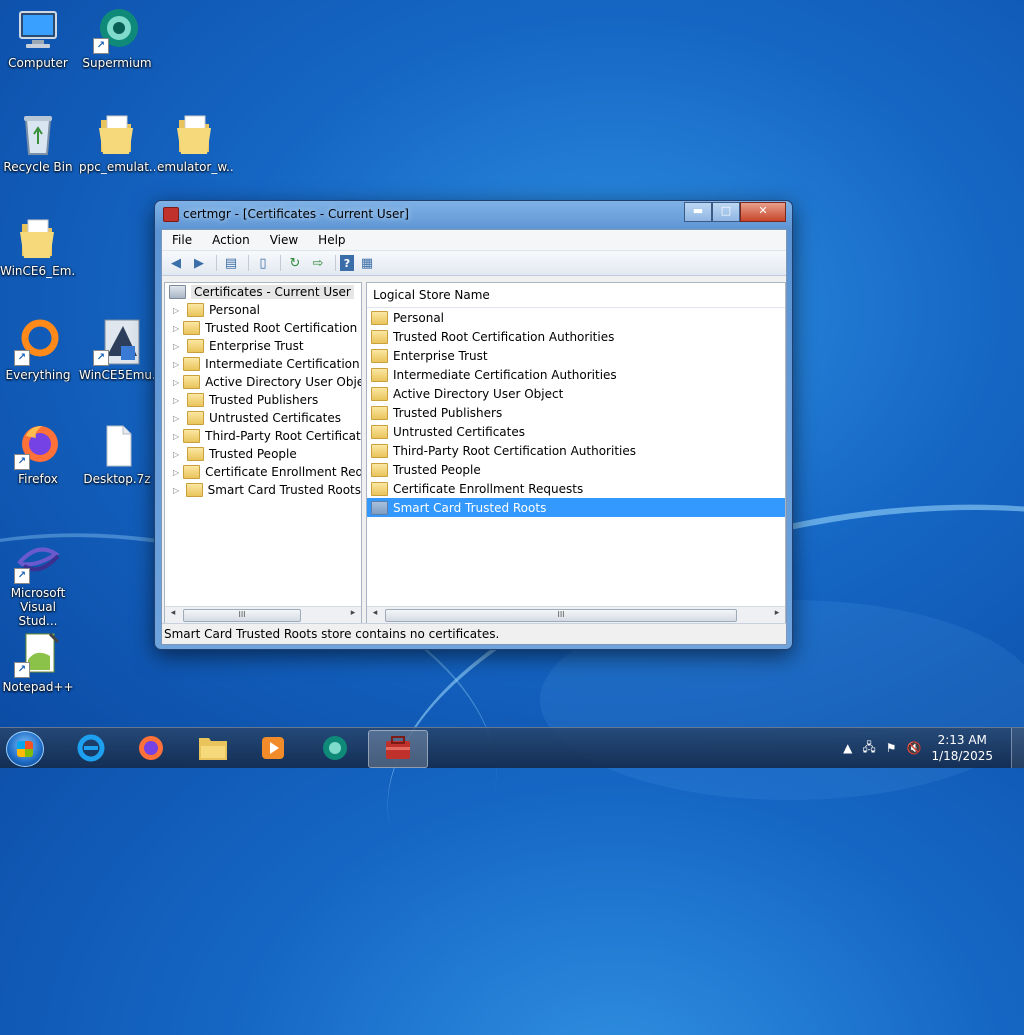  What do you see at coordinates (576, 507) in the screenshot?
I see `list-item-selected: Smart Card Trusted Roots` at bounding box center [576, 507].